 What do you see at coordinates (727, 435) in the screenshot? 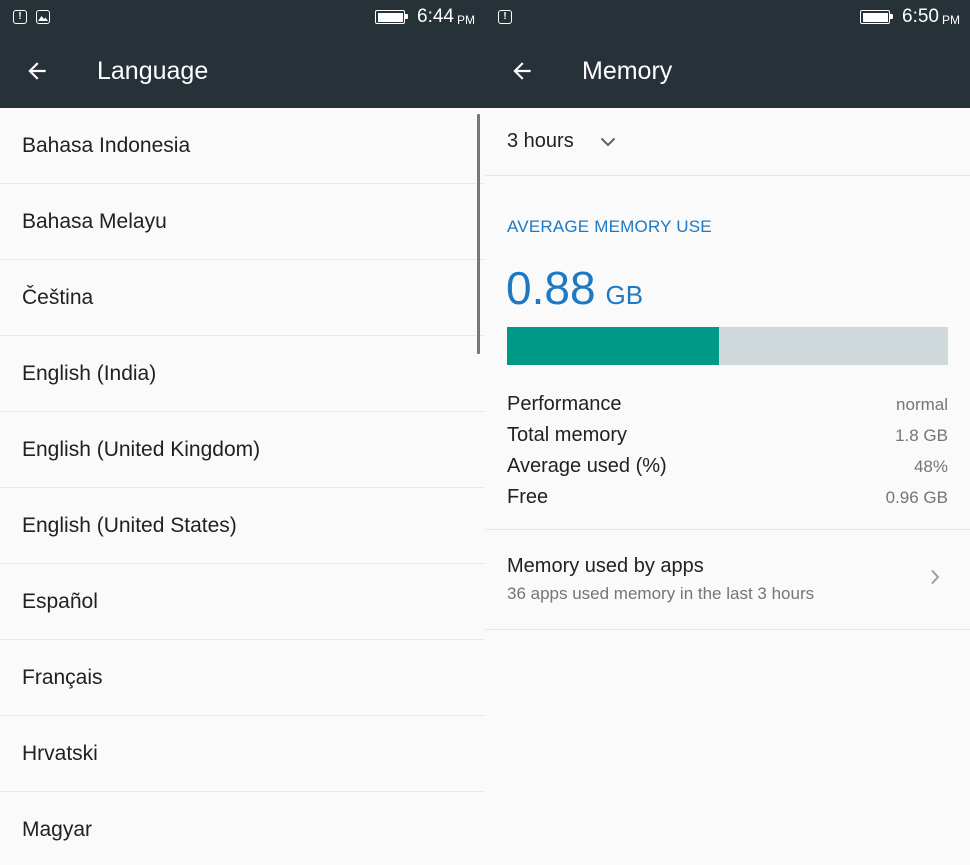
I see `stat-row: Total memory 1.8 GB` at bounding box center [727, 435].